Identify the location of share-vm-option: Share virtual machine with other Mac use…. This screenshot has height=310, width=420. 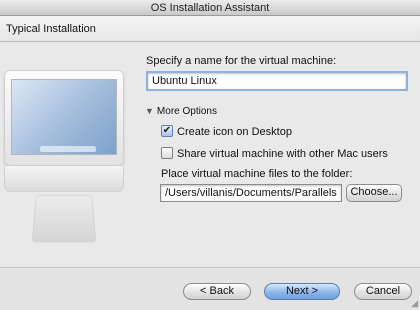
(274, 153).